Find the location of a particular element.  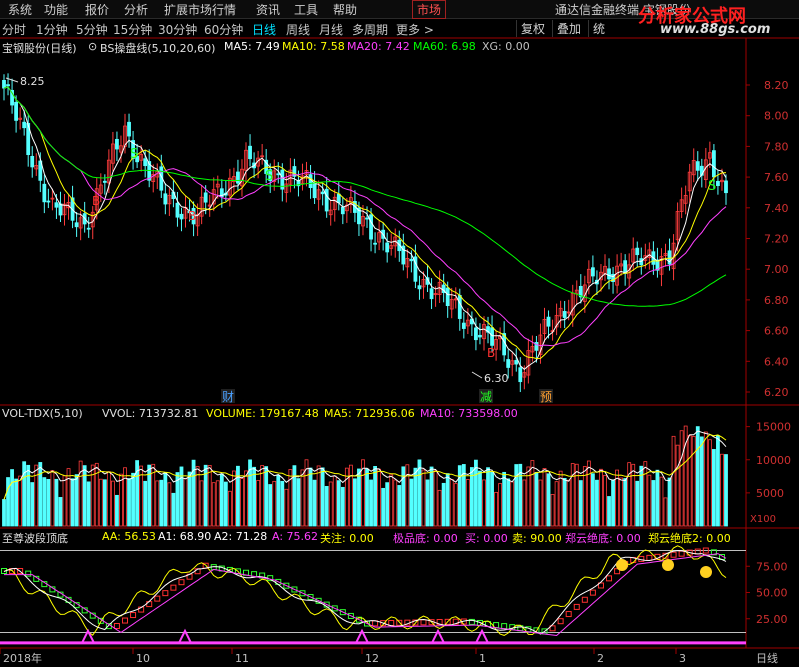

event-marker: 预 is located at coordinates (546, 397).